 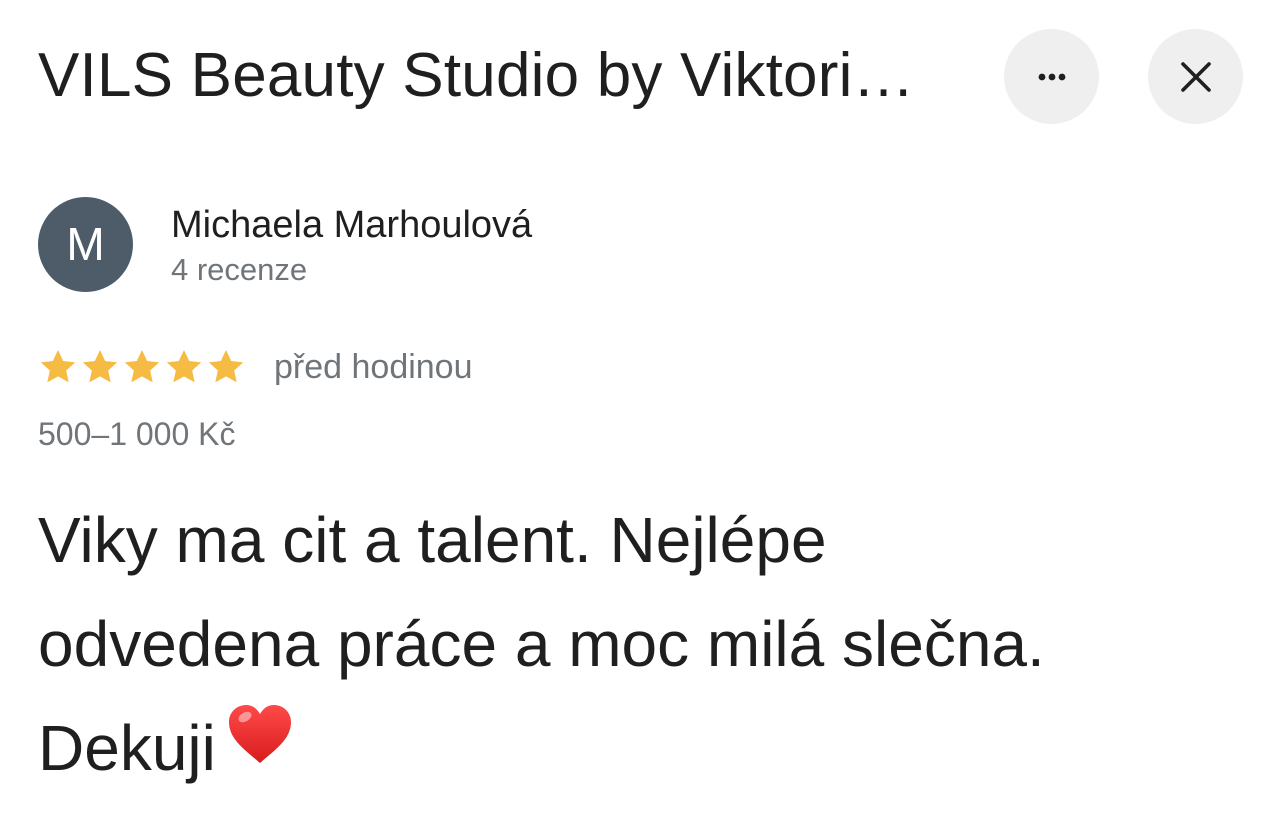 I want to click on close-button, so click(x=1195, y=76).